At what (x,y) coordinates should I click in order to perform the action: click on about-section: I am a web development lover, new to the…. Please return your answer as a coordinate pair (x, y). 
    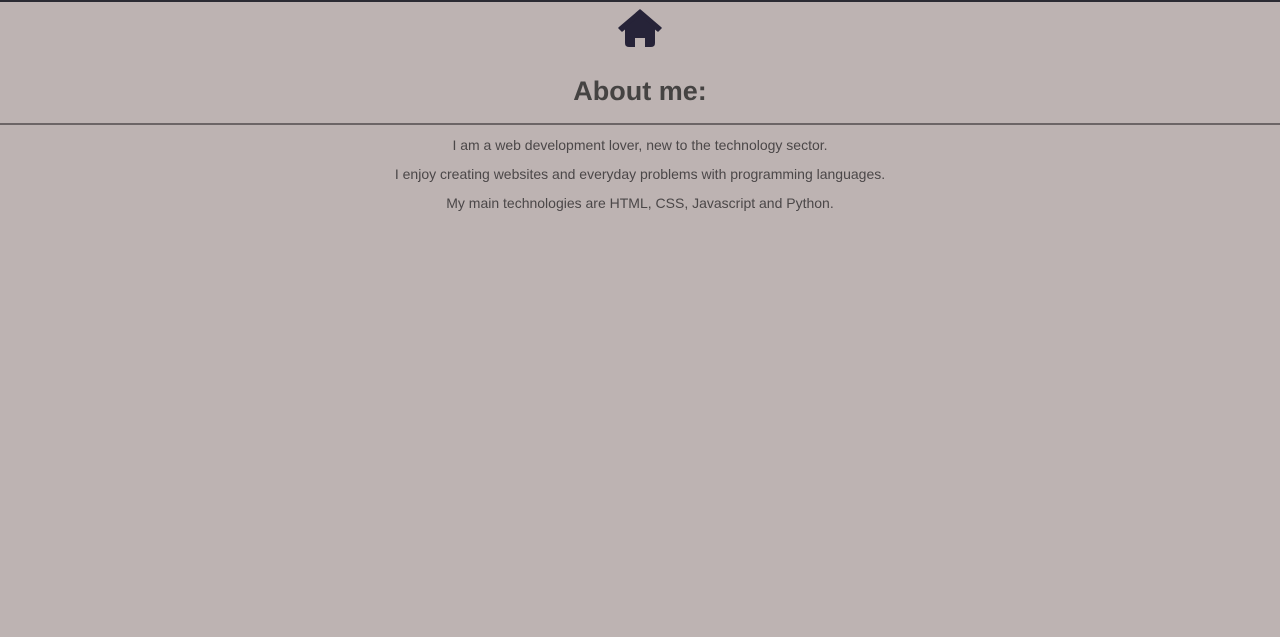
    Looking at the image, I should click on (640, 180).